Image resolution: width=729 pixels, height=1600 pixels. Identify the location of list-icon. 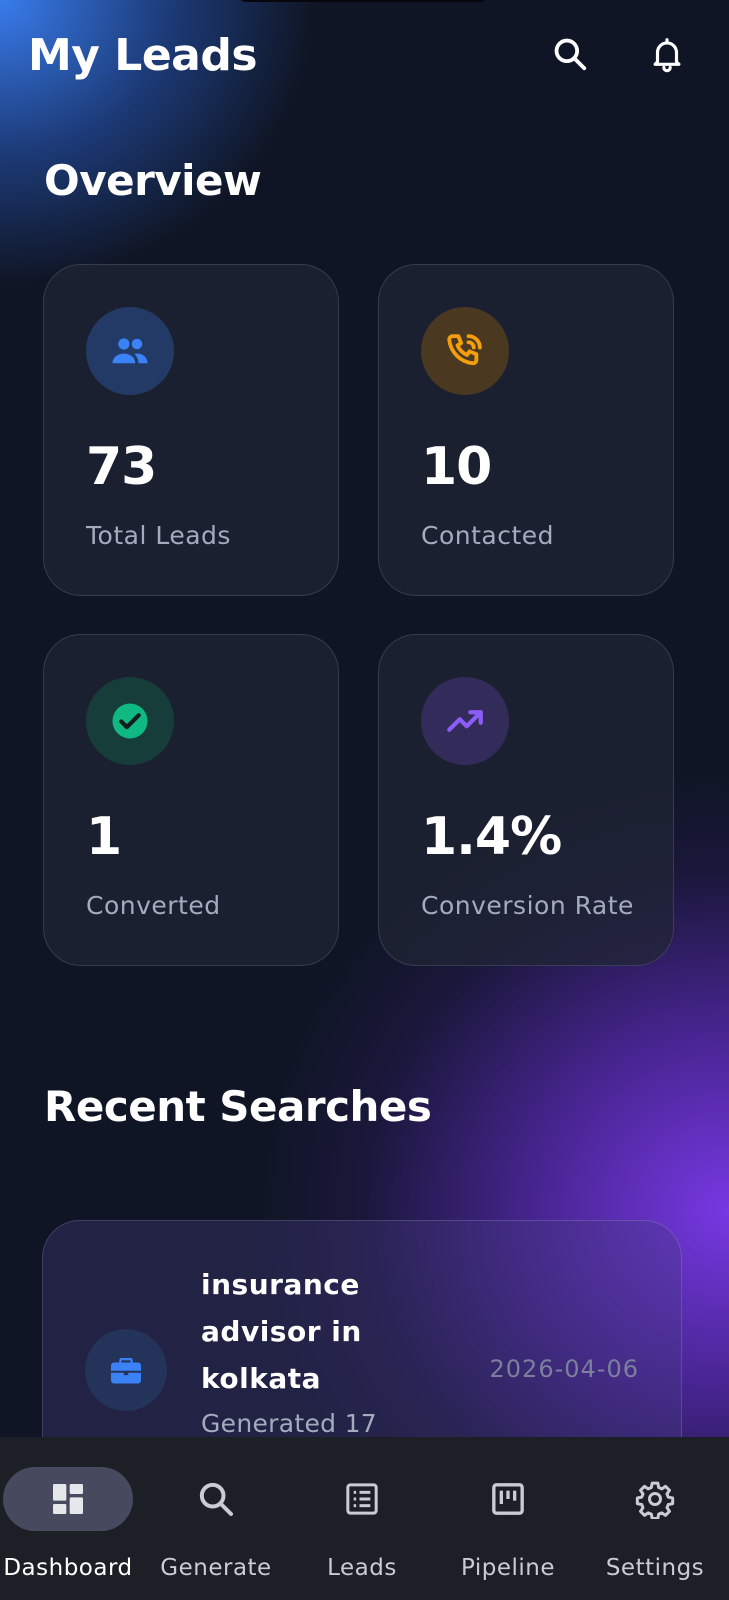
(362, 1499).